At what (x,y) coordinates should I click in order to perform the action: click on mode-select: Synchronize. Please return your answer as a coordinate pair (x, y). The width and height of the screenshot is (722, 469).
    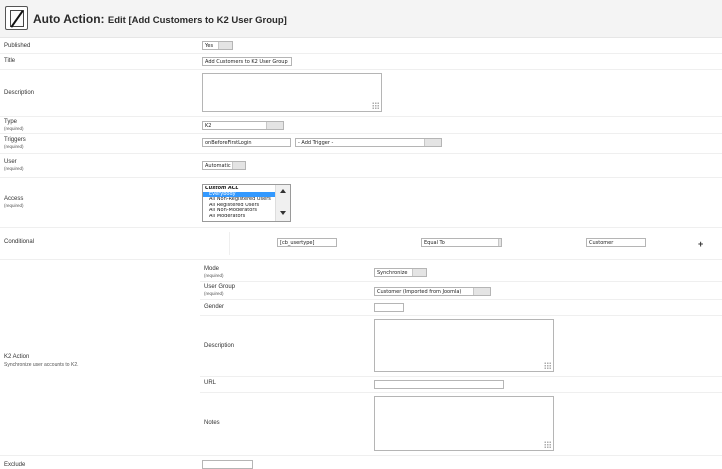
    Looking at the image, I should click on (400, 272).